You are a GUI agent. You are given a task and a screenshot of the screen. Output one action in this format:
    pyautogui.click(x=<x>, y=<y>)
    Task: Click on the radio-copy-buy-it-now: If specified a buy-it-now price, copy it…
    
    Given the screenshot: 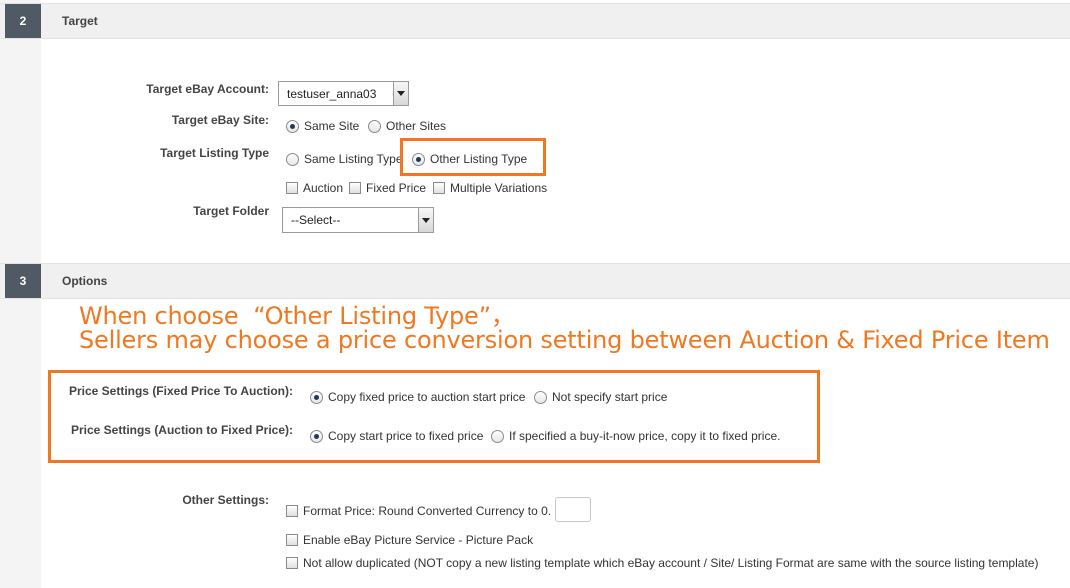 What is the action you would take?
    pyautogui.click(x=635, y=436)
    